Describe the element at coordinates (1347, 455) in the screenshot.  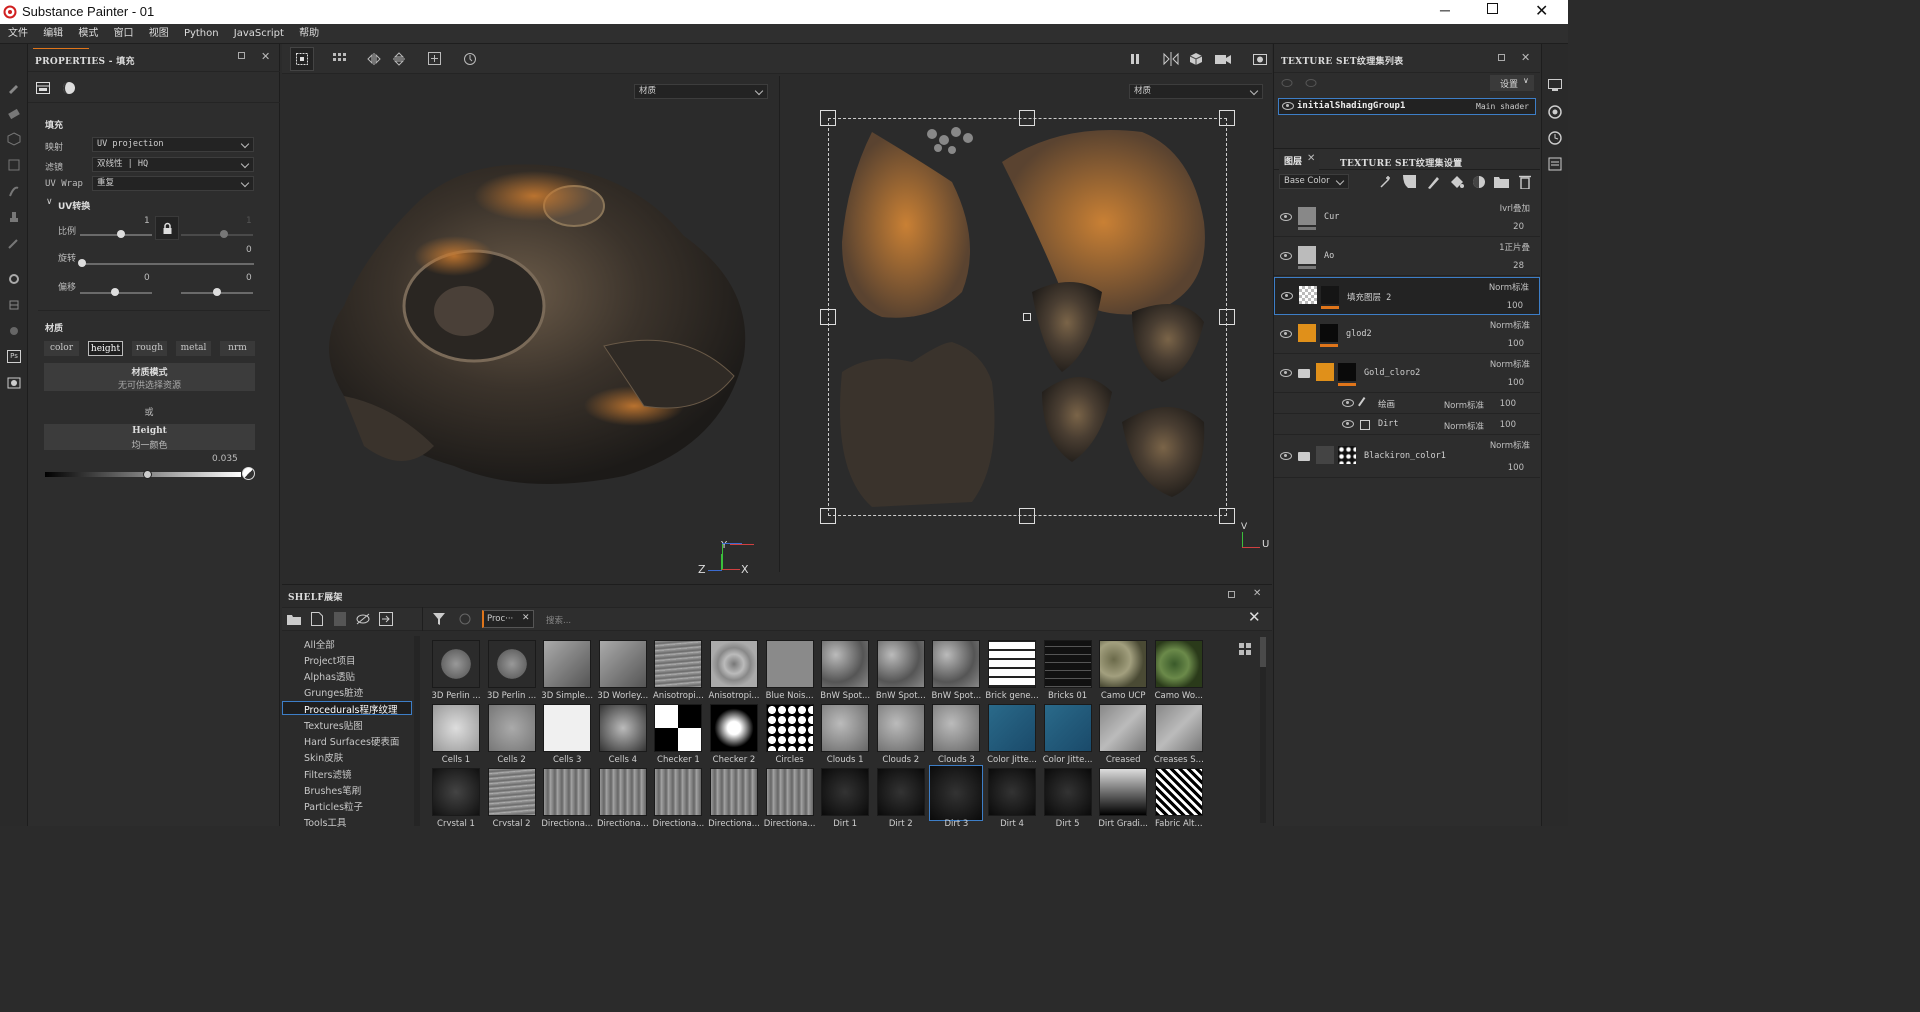
I see `mask-thumbnail` at that location.